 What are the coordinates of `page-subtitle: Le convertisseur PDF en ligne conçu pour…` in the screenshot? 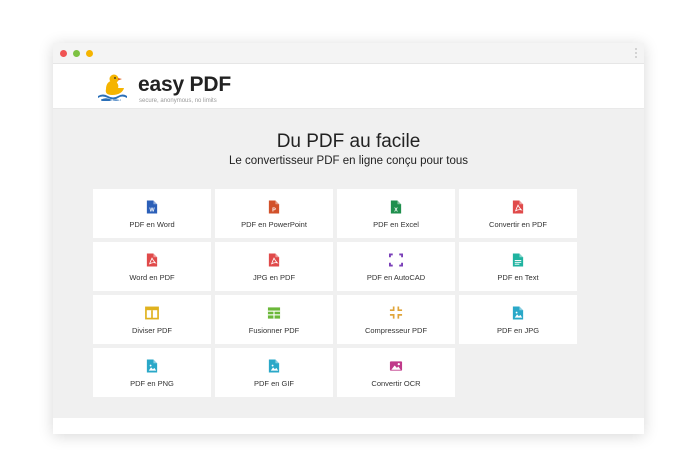 It's located at (348, 161).